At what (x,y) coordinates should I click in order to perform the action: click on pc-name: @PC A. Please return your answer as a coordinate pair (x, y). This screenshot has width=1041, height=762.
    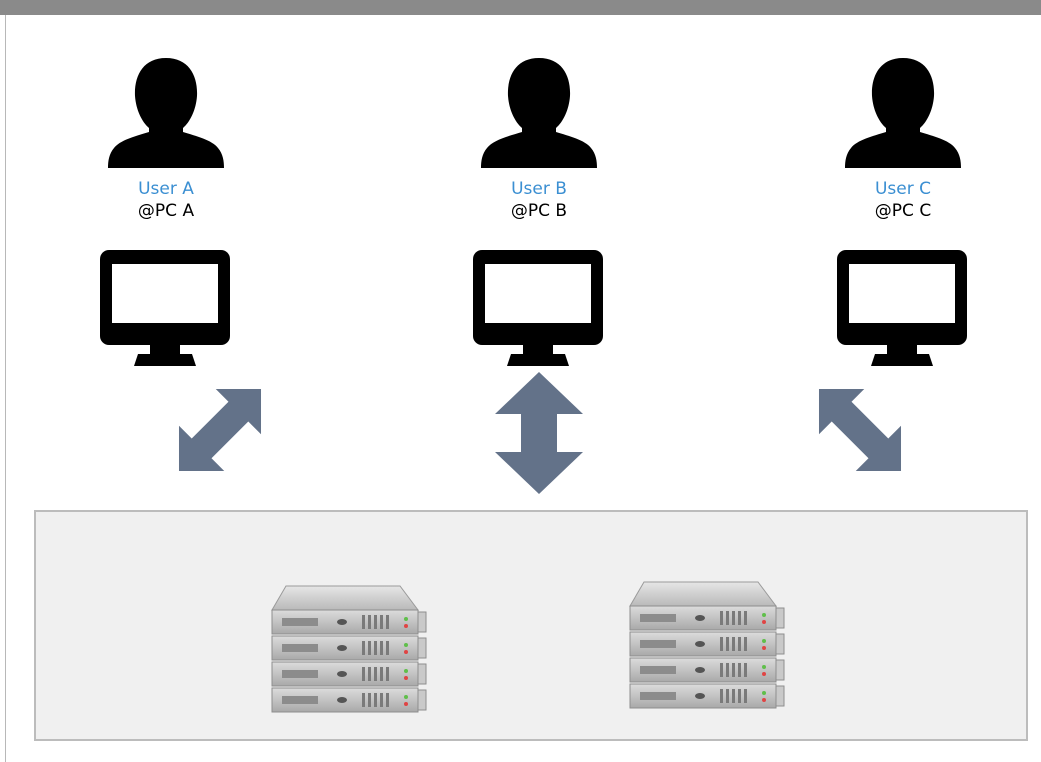
    Looking at the image, I should click on (166, 211).